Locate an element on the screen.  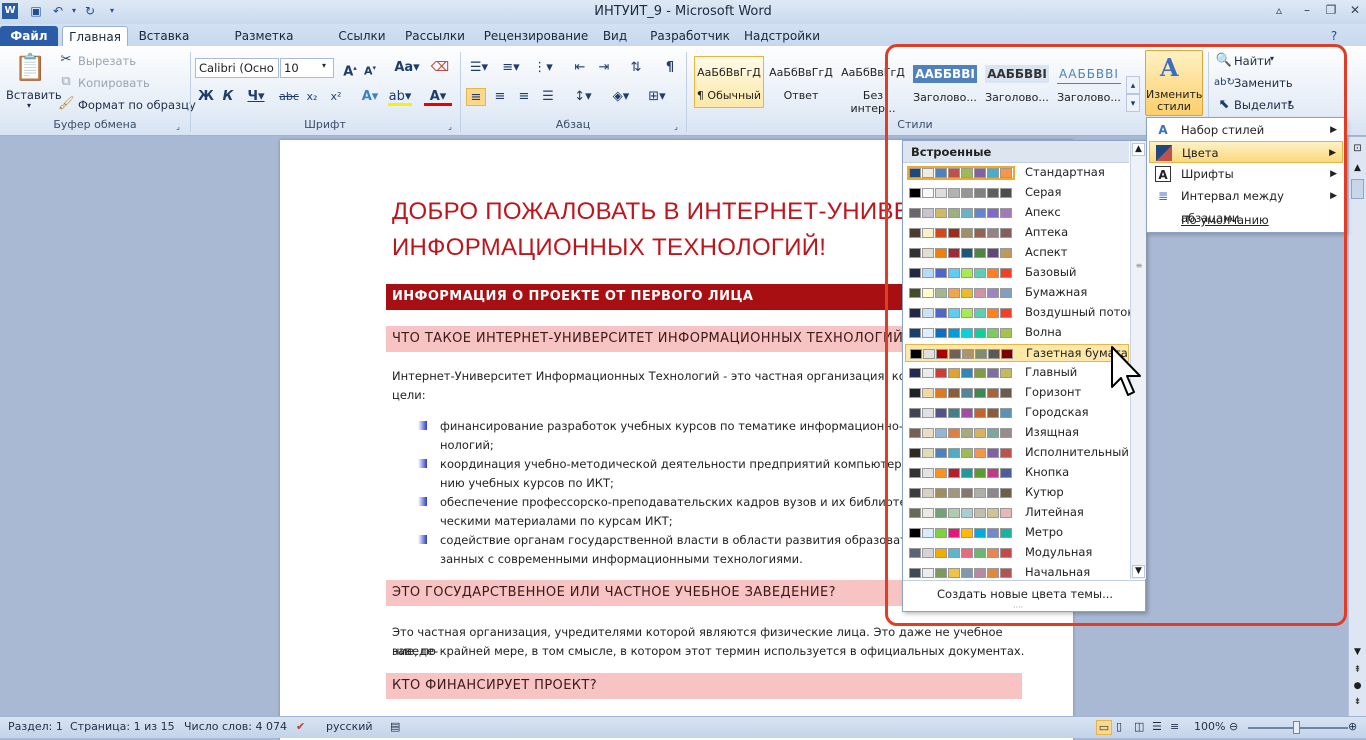
tab-insert: Вставка is located at coordinates (164, 36).